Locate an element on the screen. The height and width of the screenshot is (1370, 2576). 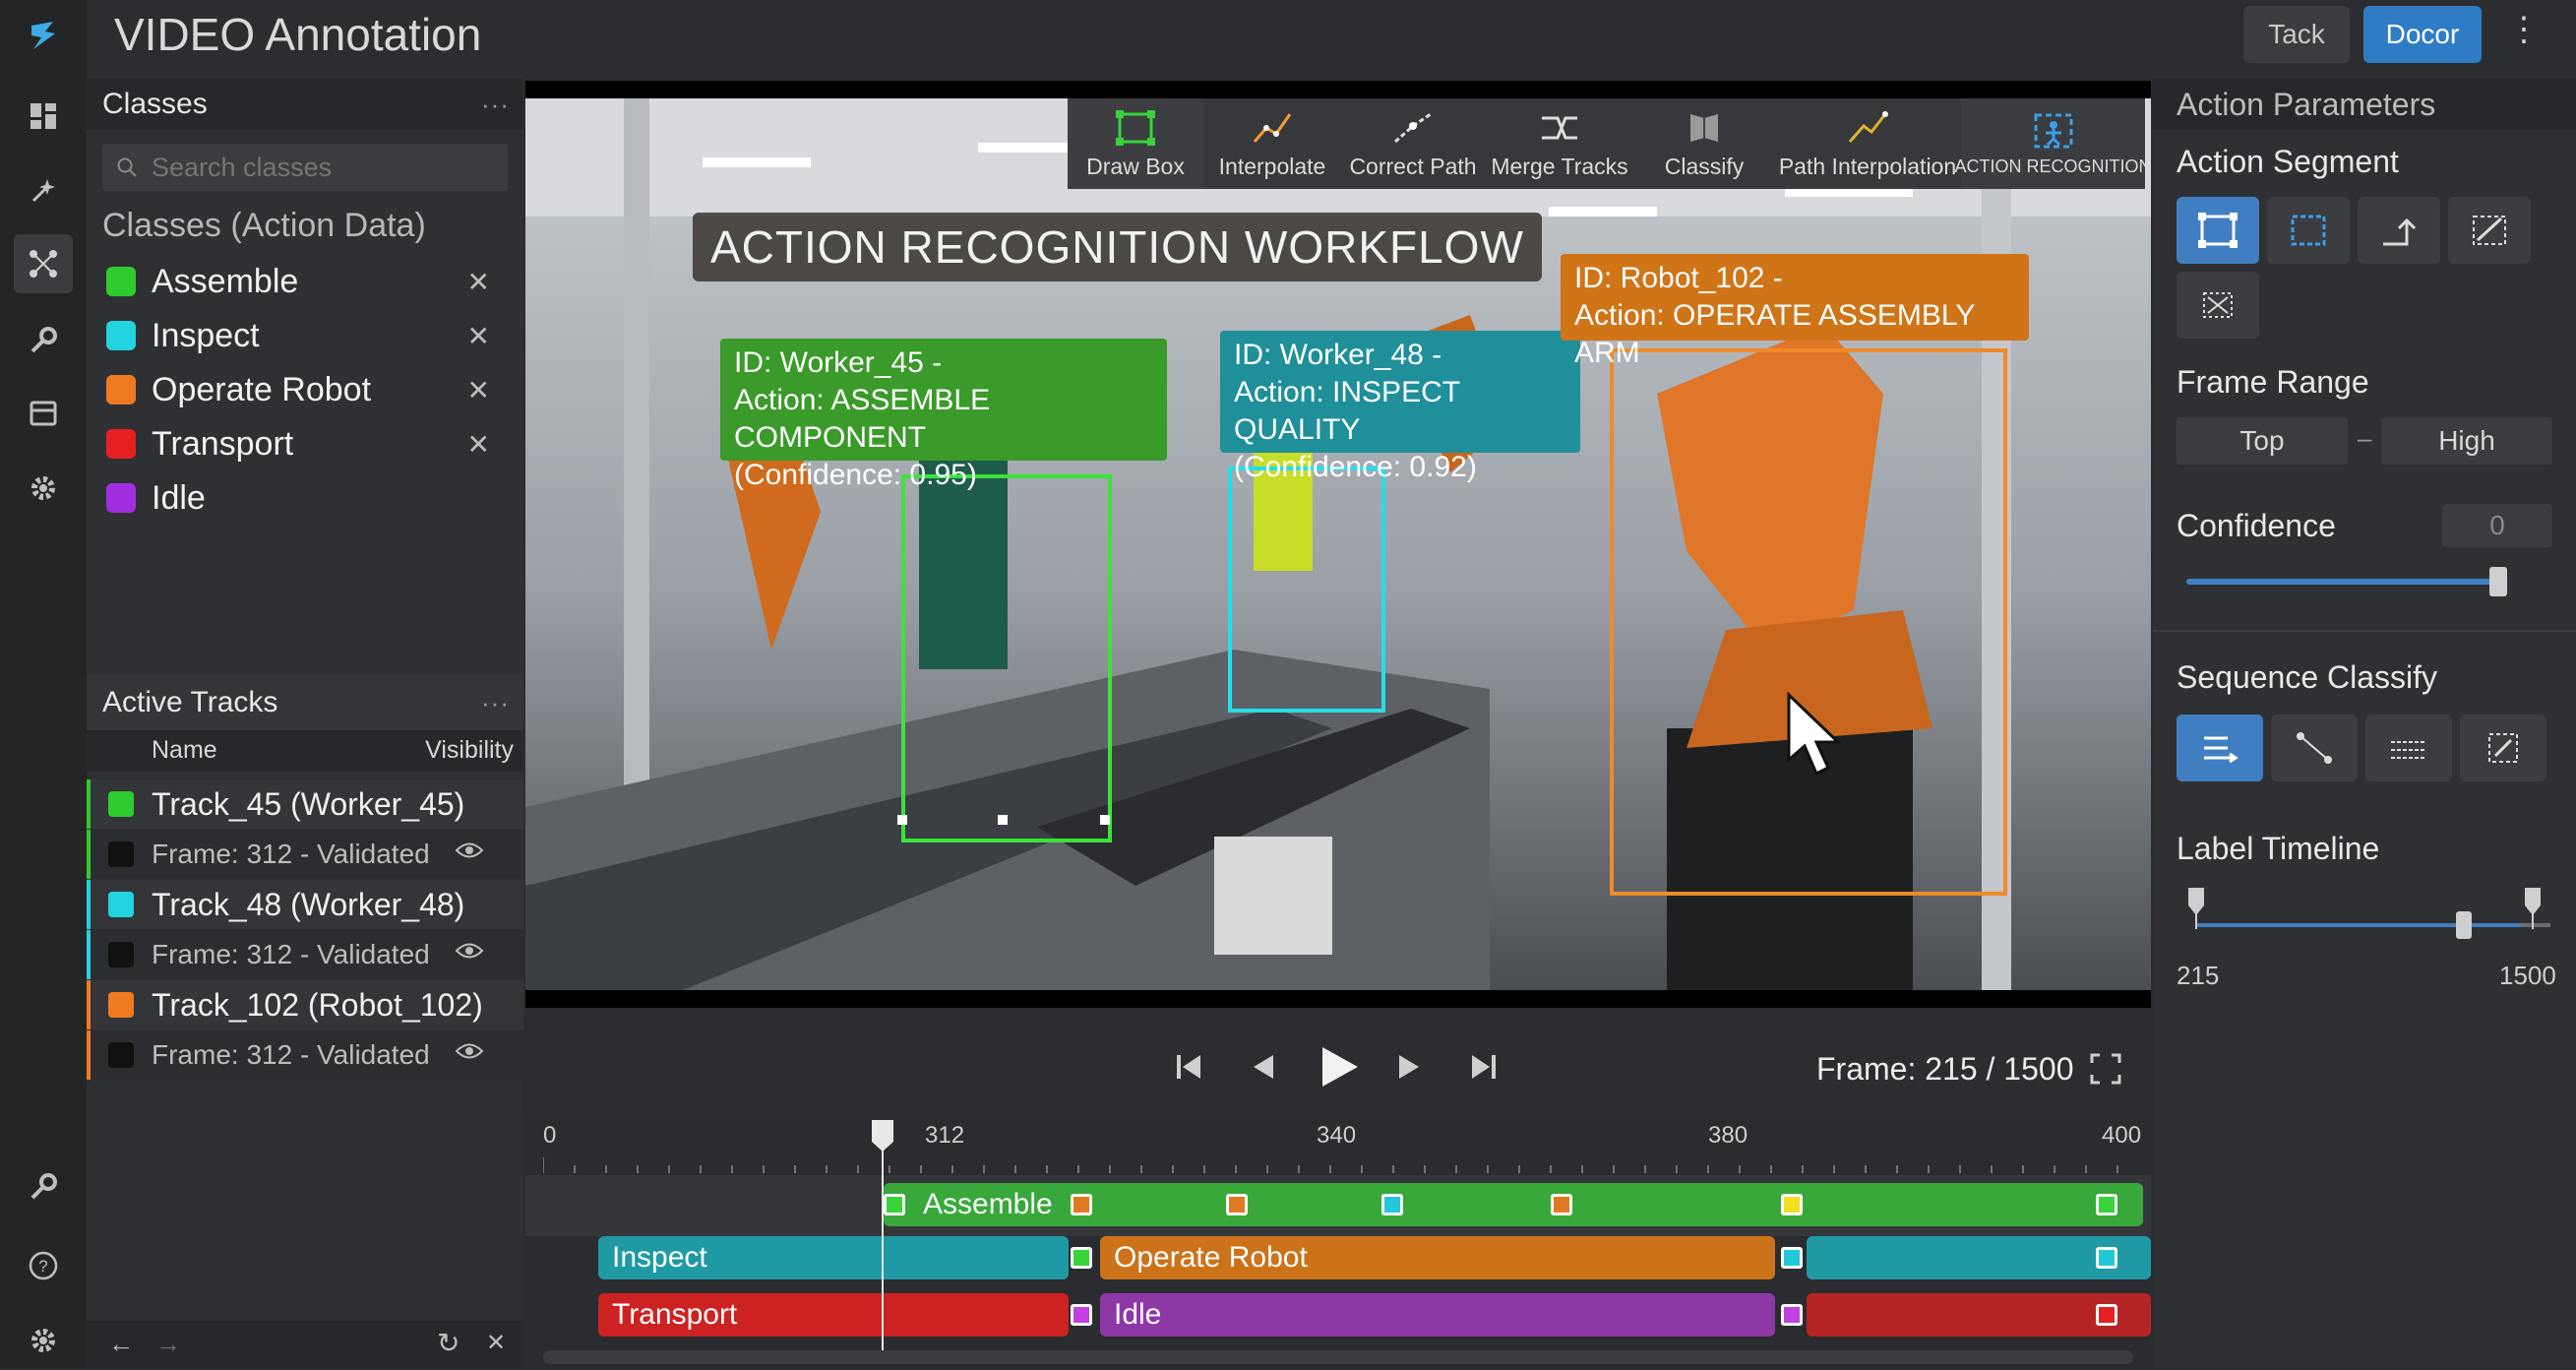
confidence-input: 0 is located at coordinates (2497, 525).